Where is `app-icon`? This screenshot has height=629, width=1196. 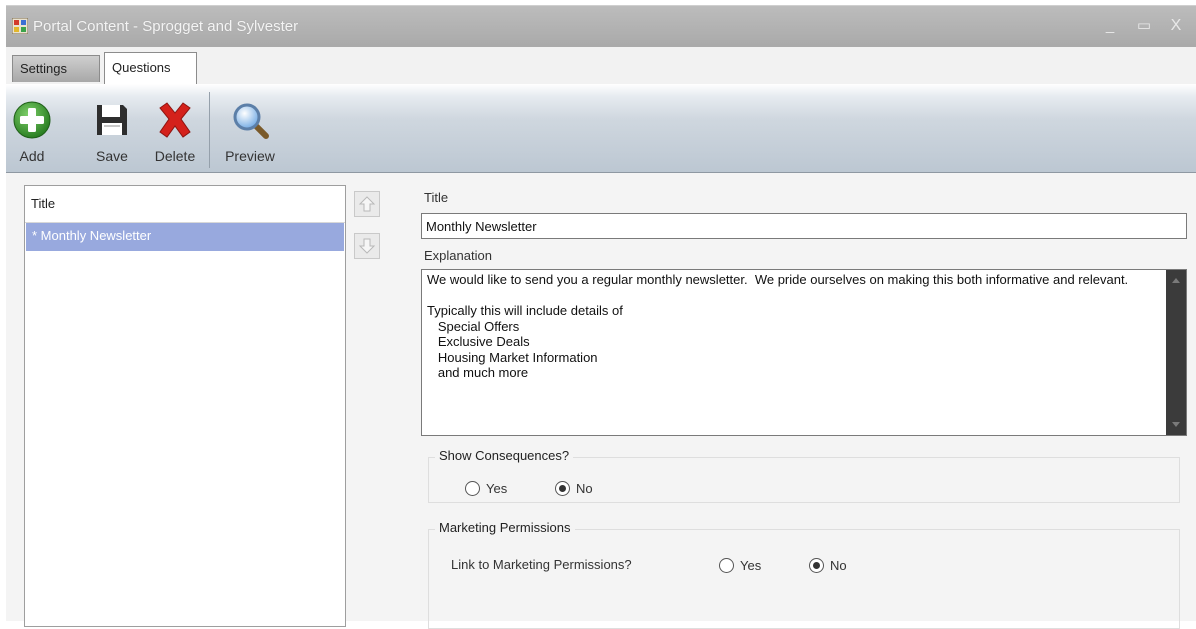 app-icon is located at coordinates (20, 26).